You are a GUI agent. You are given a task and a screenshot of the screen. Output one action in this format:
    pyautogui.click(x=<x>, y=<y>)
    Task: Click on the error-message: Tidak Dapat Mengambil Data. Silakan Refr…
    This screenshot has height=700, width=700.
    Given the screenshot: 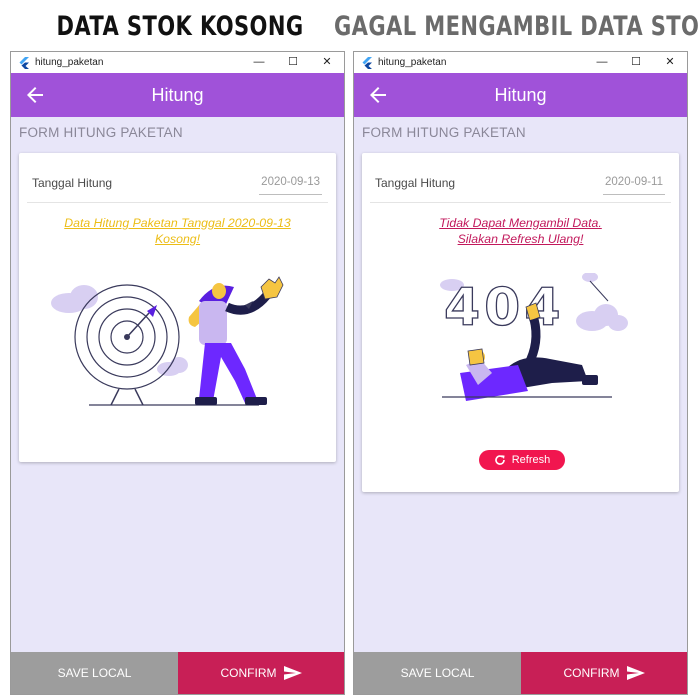 What is the action you would take?
    pyautogui.click(x=520, y=231)
    